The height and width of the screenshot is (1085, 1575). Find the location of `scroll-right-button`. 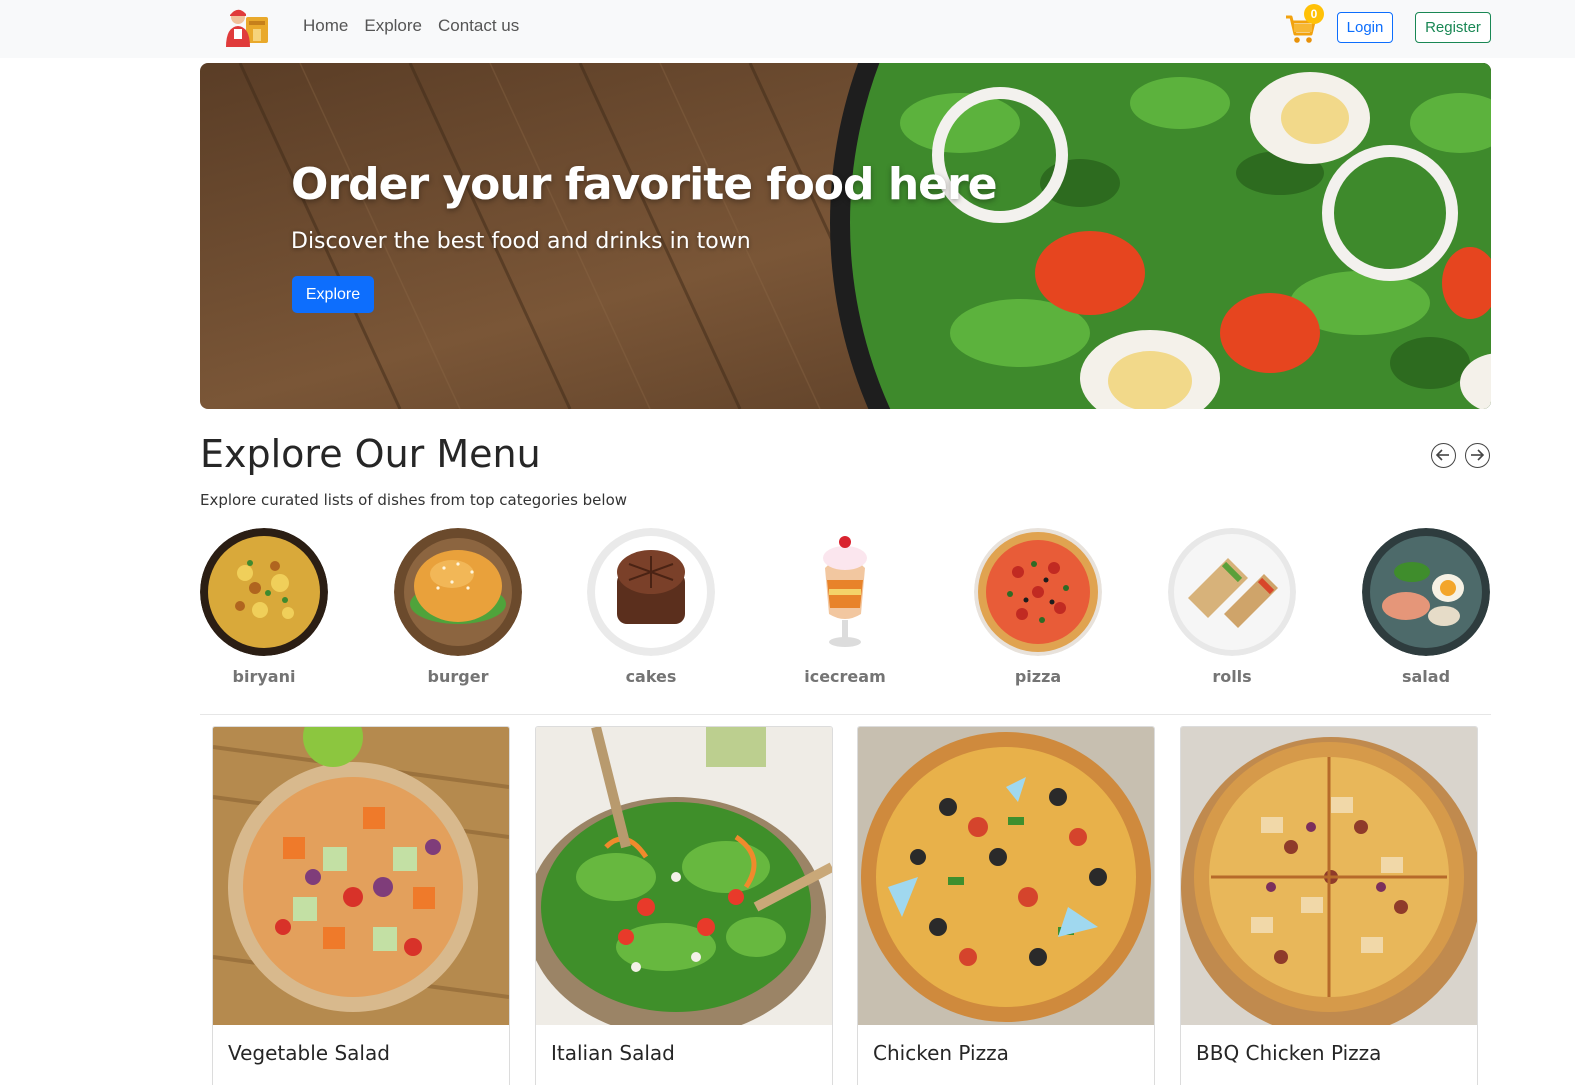

scroll-right-button is located at coordinates (1477, 455).